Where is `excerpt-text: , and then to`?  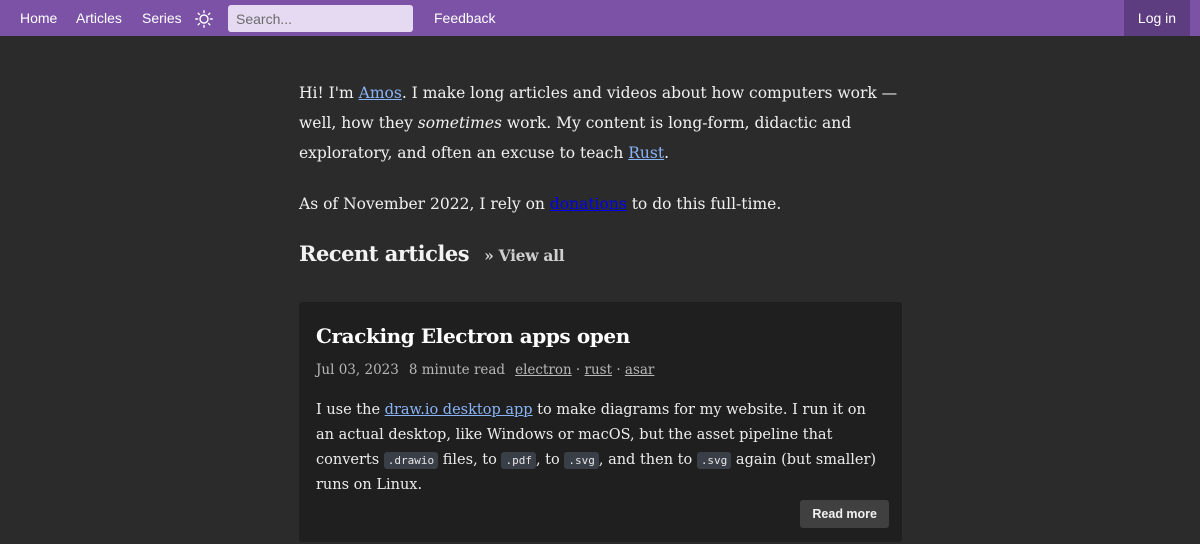 excerpt-text: , and then to is located at coordinates (647, 460).